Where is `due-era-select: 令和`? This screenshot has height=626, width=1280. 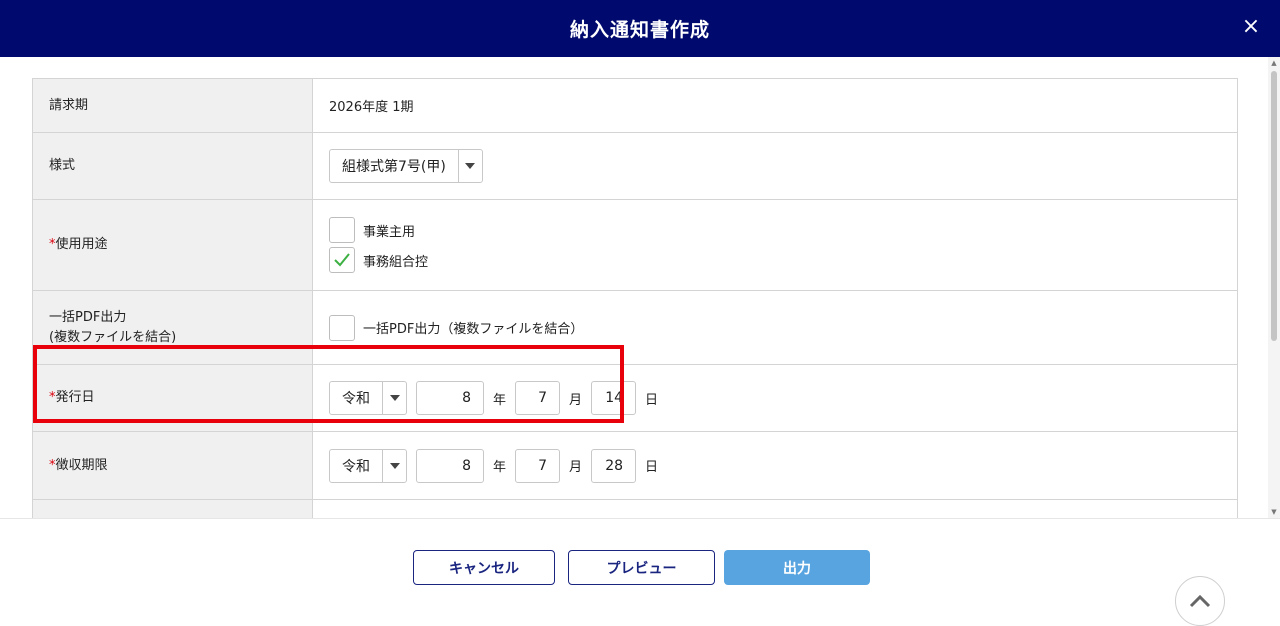
due-era-select: 令和 is located at coordinates (368, 465).